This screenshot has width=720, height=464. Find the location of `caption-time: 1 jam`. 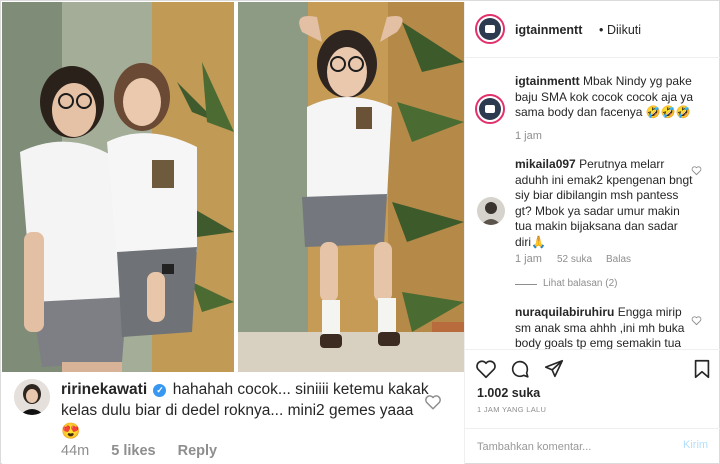

caption-time: 1 jam is located at coordinates (528, 136).